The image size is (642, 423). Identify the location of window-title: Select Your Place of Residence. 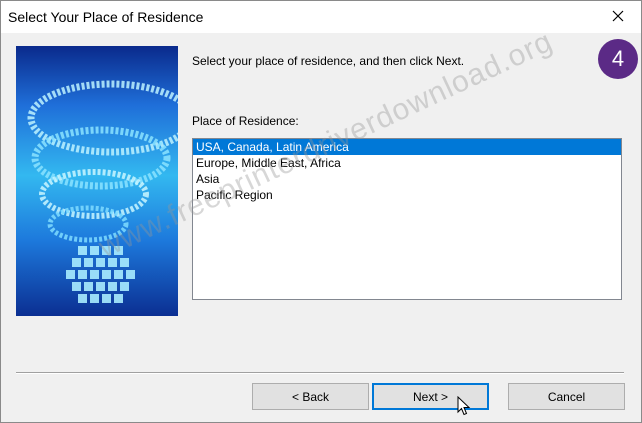
(106, 17).